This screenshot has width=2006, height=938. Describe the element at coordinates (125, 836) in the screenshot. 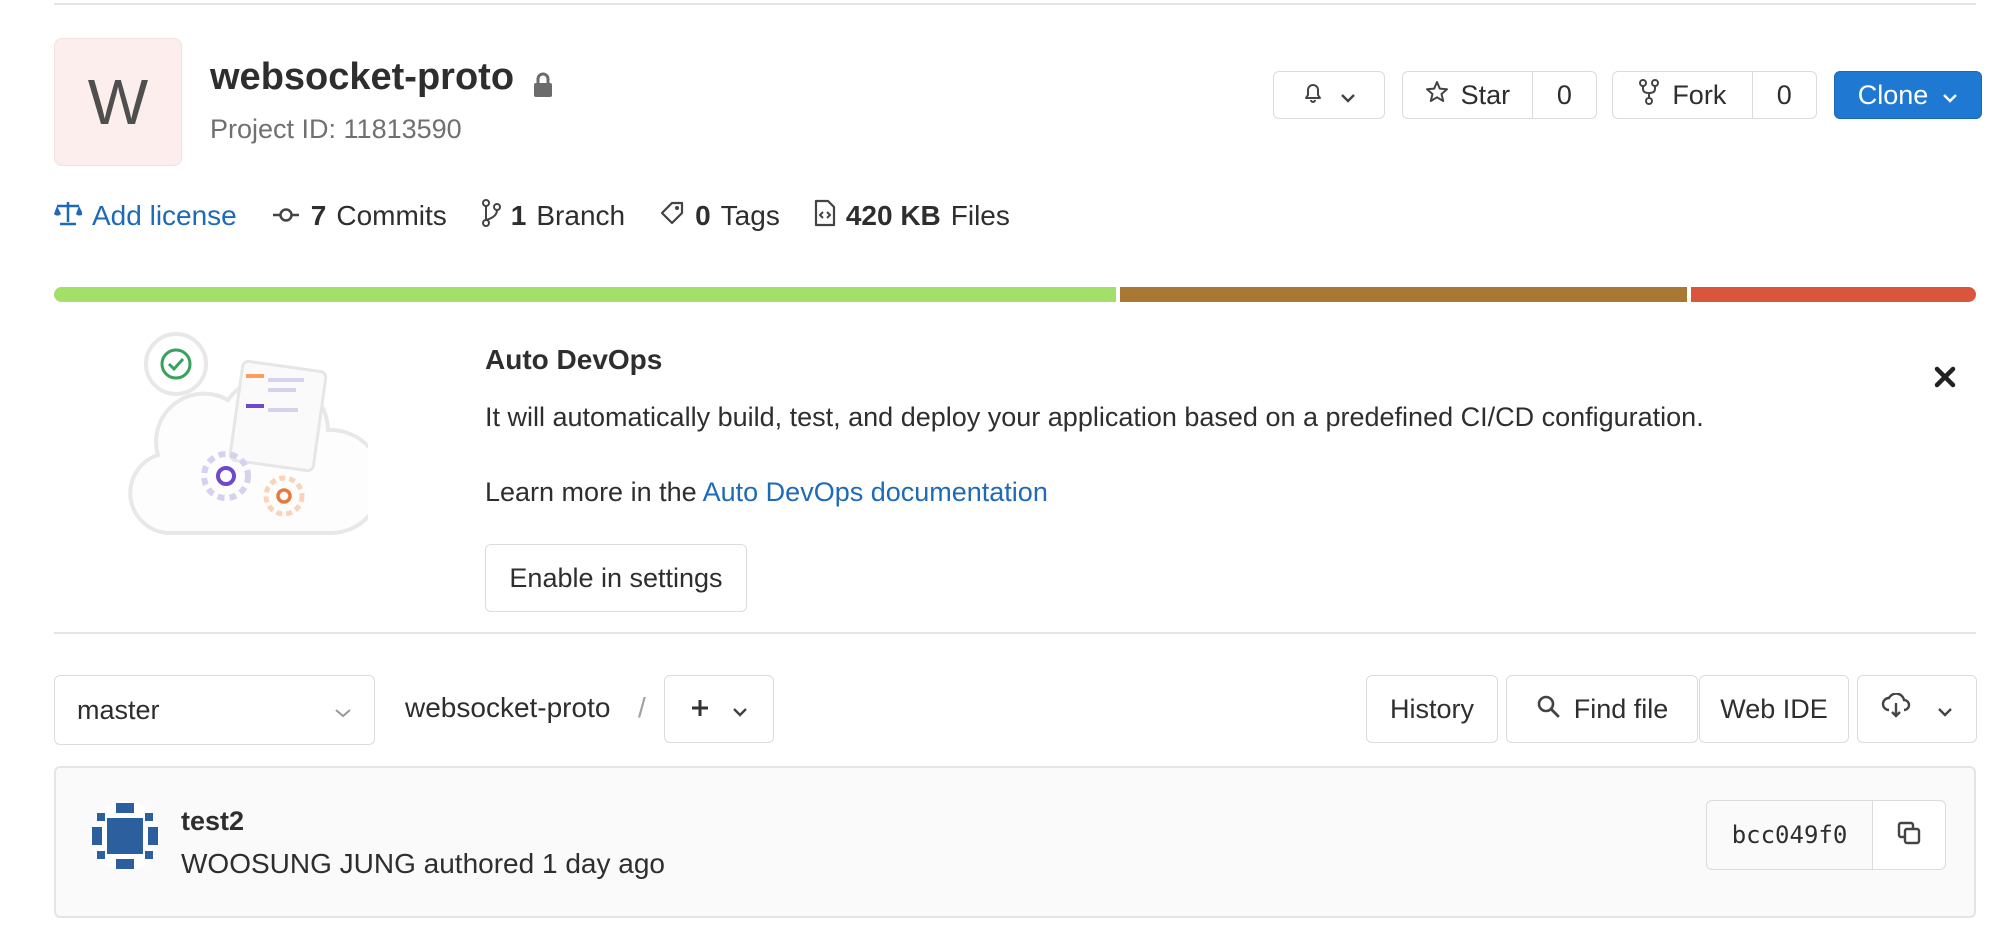

I see `commit-author-avatar` at that location.